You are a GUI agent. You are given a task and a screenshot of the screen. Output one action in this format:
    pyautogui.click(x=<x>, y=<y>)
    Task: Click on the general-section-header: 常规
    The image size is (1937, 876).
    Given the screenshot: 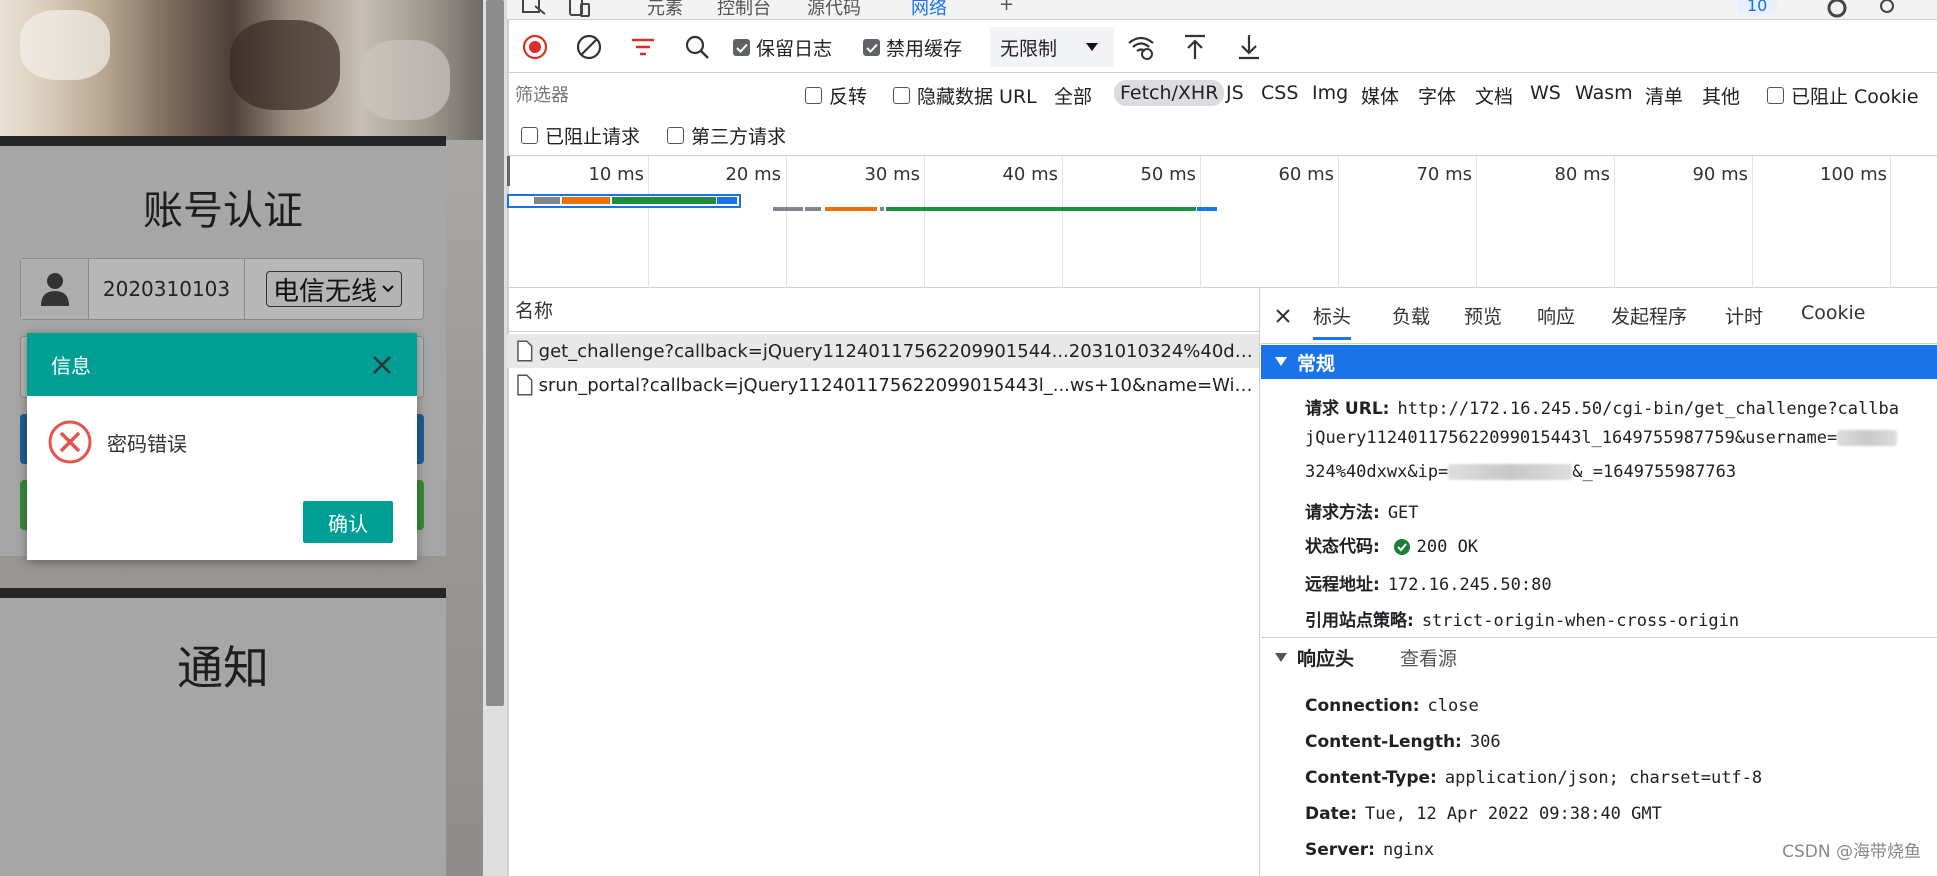 What is the action you would take?
    pyautogui.click(x=1599, y=362)
    